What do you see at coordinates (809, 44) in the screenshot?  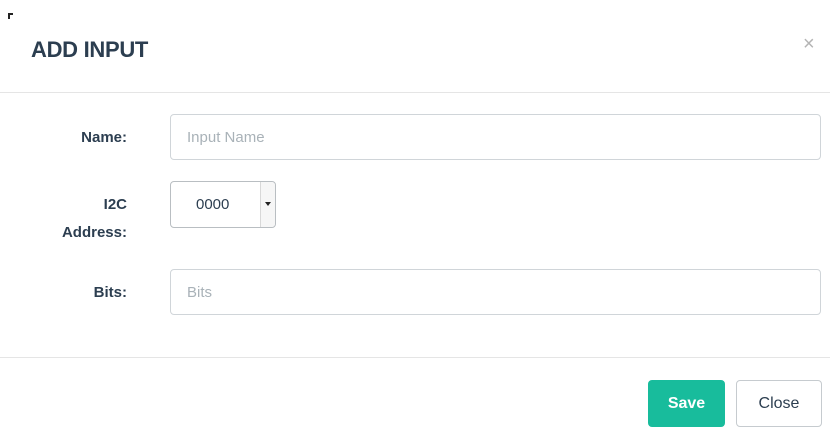 I see `close-icon: ×` at bounding box center [809, 44].